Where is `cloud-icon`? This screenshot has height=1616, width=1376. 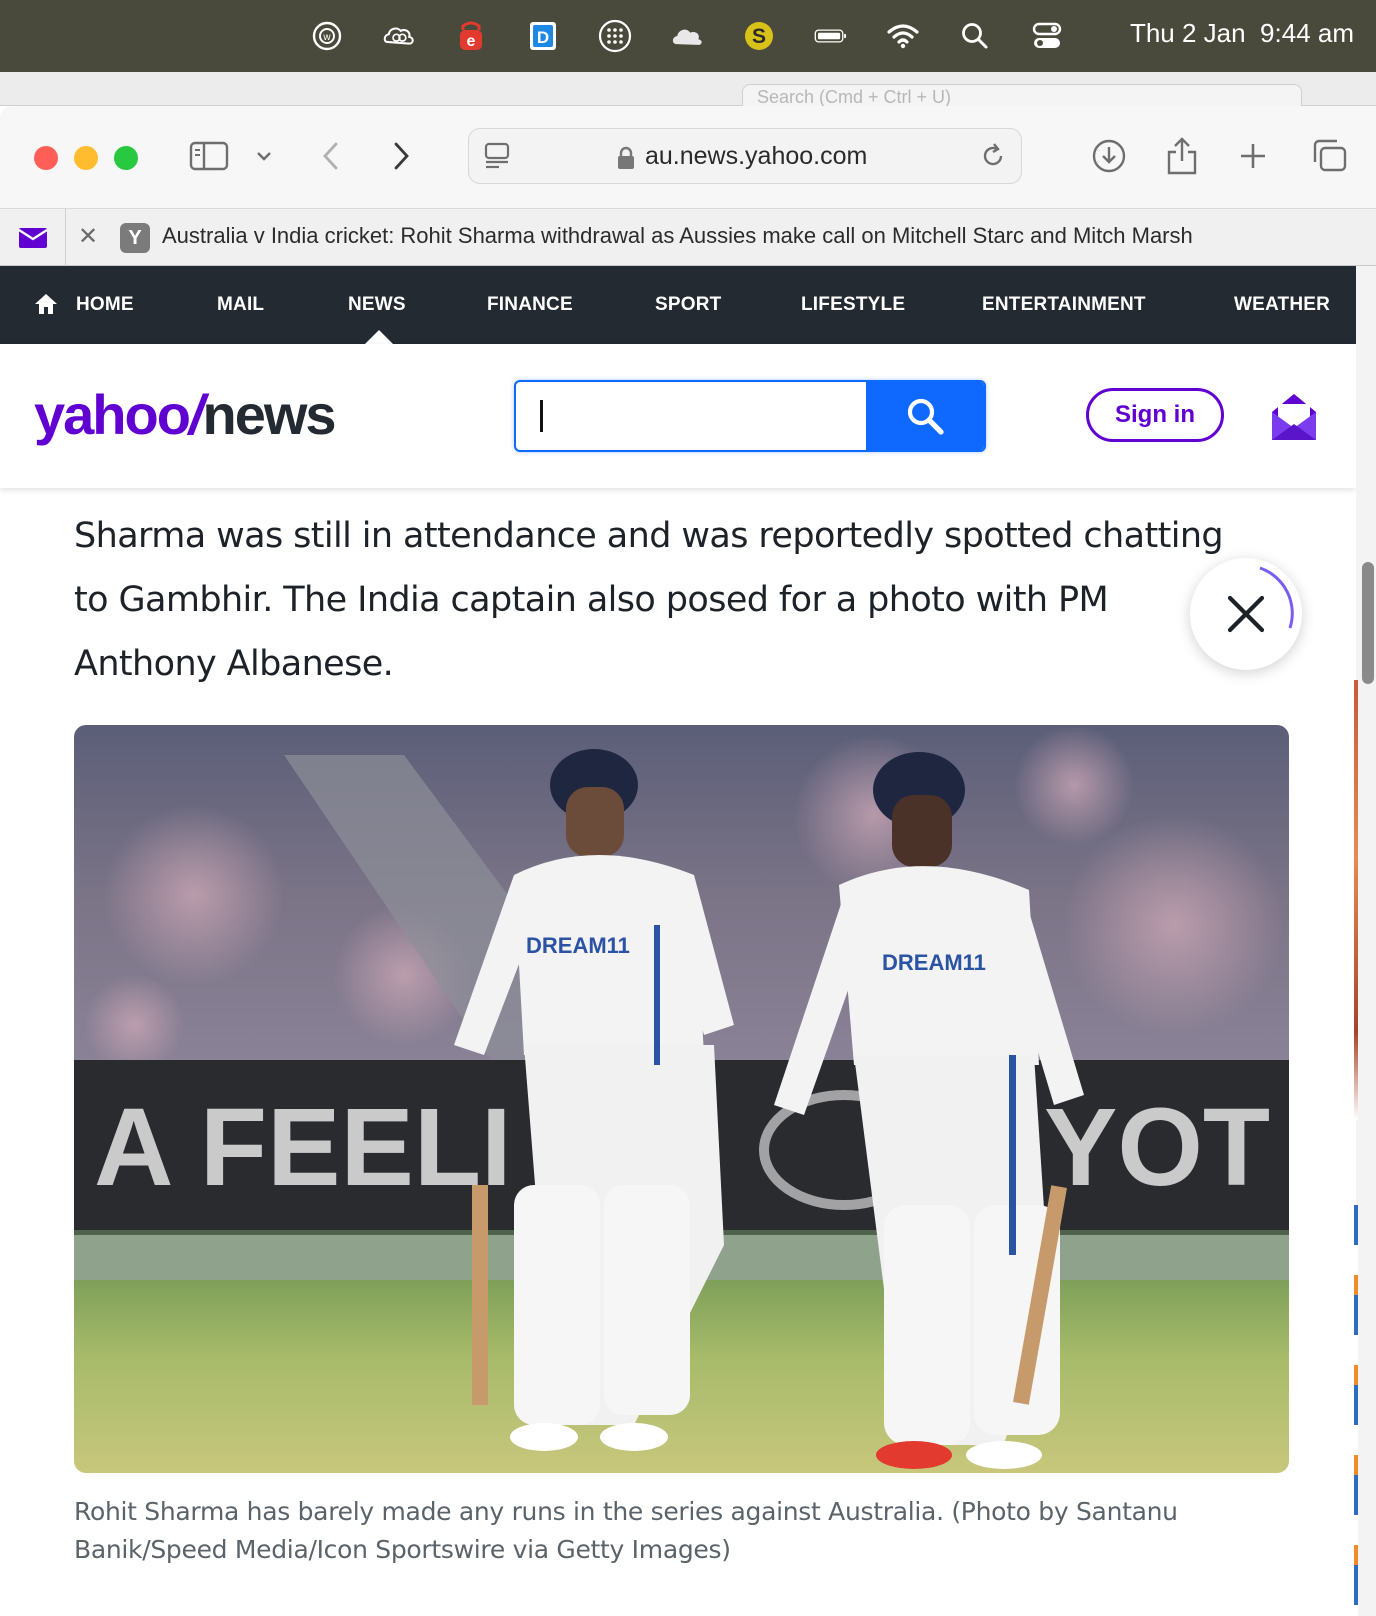
cloud-icon is located at coordinates (687, 36).